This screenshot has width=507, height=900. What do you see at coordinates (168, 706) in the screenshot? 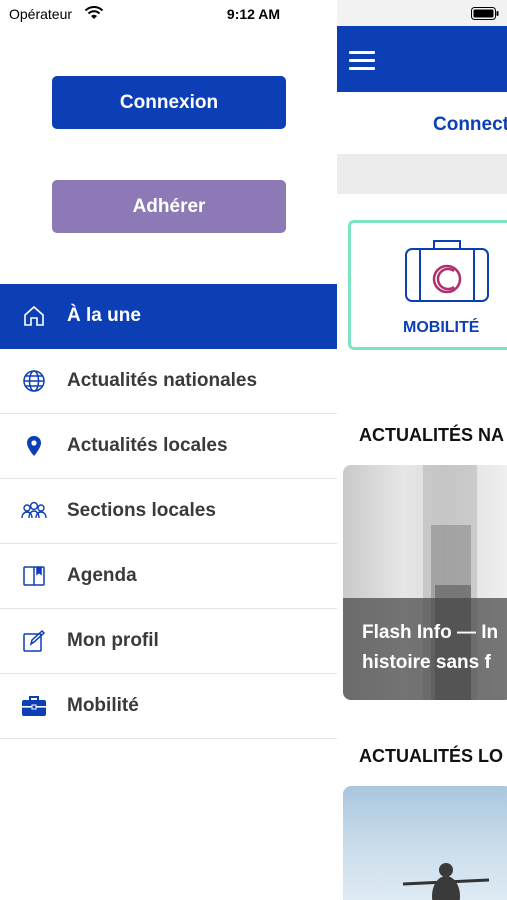
I see `menu-item-mobilite: Mobilité` at bounding box center [168, 706].